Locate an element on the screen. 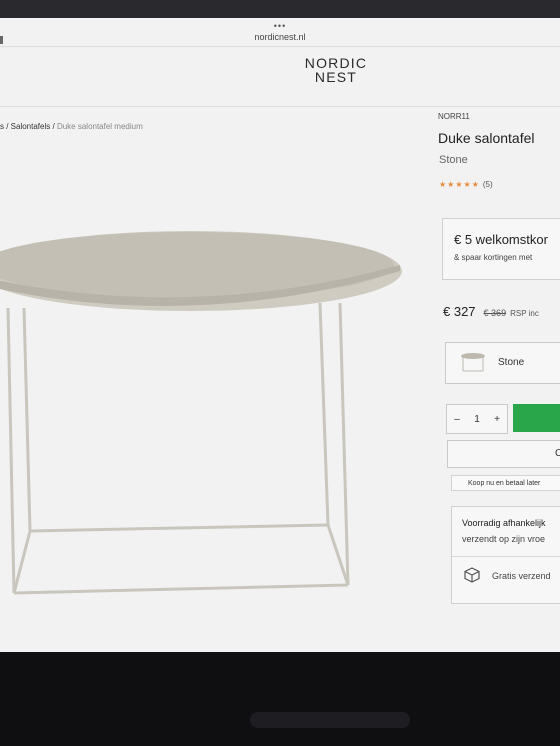 The width and height of the screenshot is (560, 746). variant-thumbnail-icon is located at coordinates (473, 362).